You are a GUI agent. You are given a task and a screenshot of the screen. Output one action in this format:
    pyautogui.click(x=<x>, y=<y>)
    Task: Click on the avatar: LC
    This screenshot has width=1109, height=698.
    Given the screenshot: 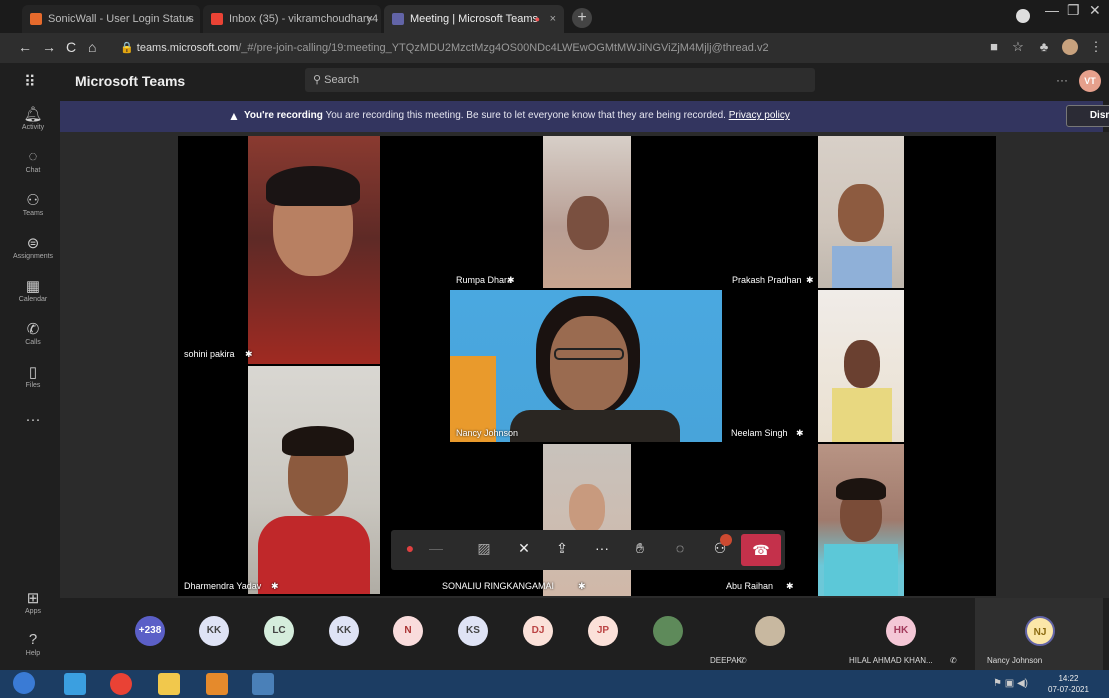 What is the action you would take?
    pyautogui.click(x=279, y=631)
    